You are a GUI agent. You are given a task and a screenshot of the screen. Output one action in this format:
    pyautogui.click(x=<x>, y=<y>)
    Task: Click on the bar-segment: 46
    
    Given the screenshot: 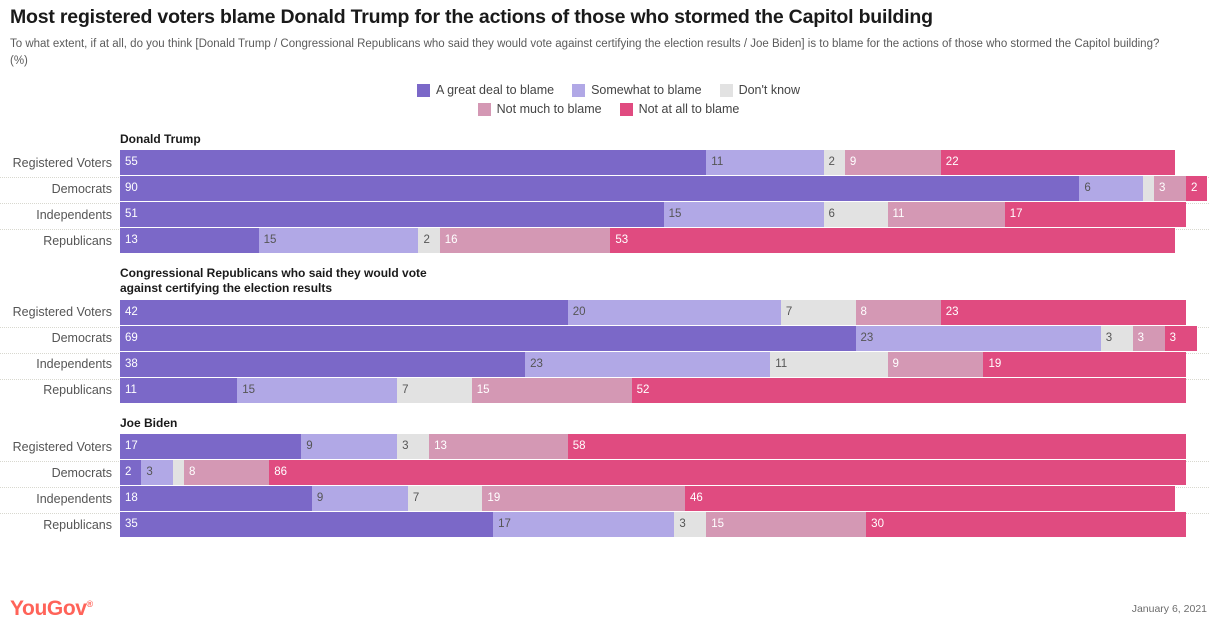 What is the action you would take?
    pyautogui.click(x=930, y=499)
    